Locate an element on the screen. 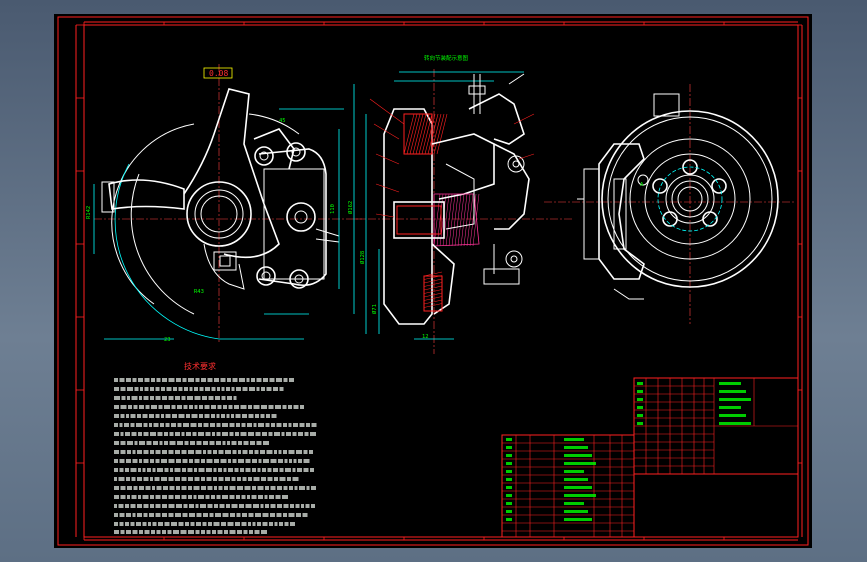  right-view-hub: A is located at coordinates (669, 204).